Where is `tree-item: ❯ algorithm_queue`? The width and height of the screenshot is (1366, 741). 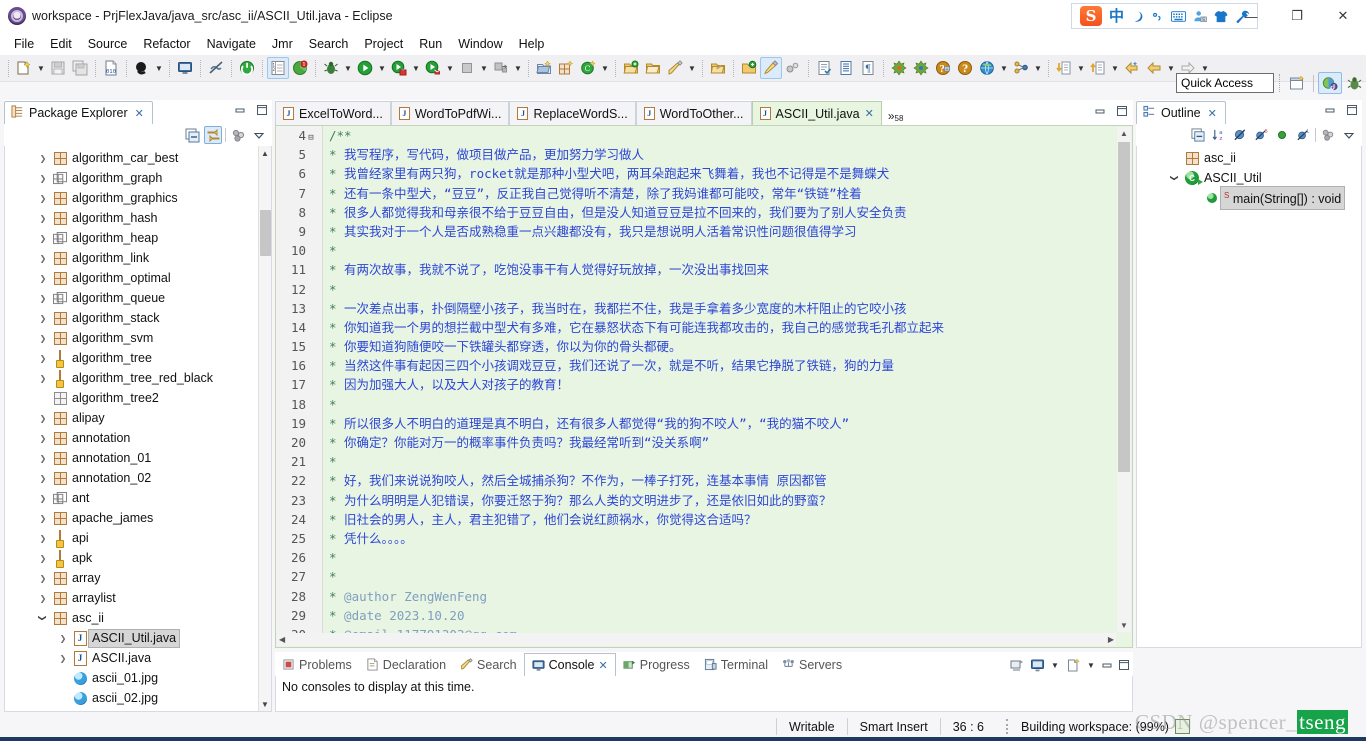
tree-item: ❯ algorithm_queue is located at coordinates (131, 298).